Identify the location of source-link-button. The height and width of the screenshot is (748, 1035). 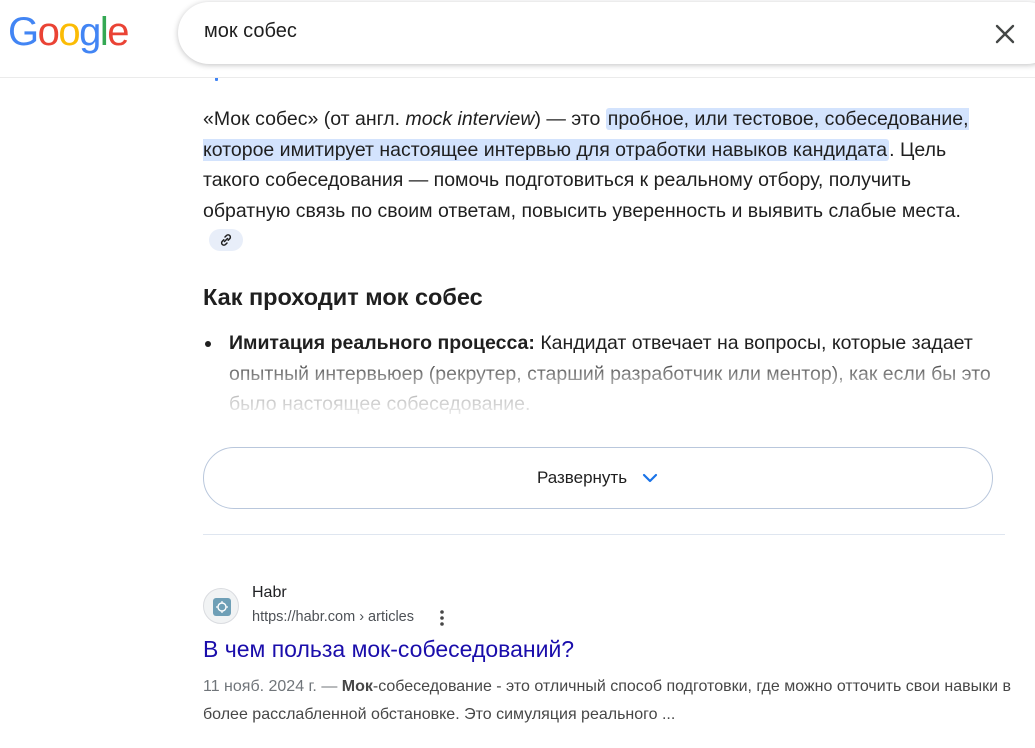
(226, 239).